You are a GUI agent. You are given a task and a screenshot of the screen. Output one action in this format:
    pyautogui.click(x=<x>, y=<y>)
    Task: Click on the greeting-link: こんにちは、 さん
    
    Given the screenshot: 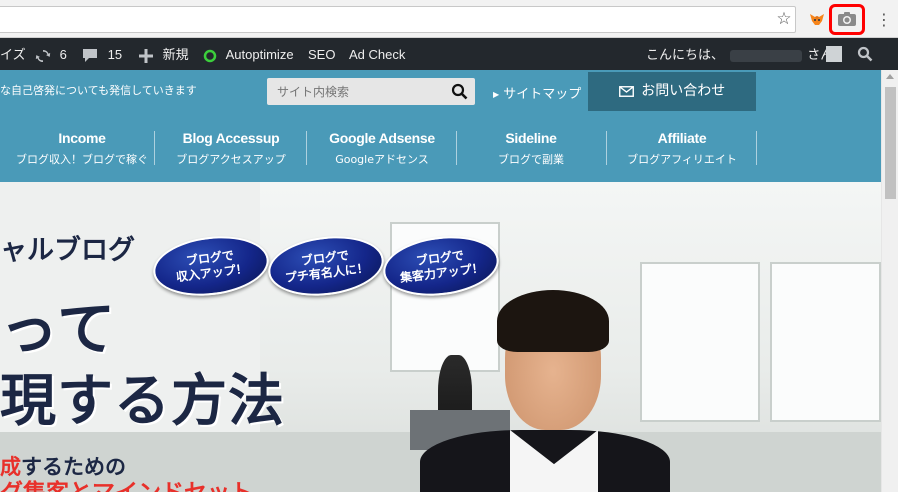 What is the action you would take?
    pyautogui.click(x=739, y=55)
    